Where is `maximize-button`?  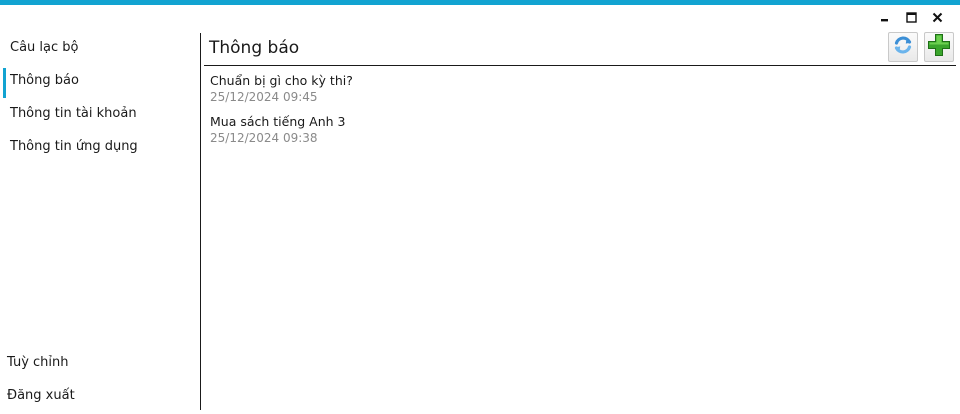 maximize-button is located at coordinates (911, 17).